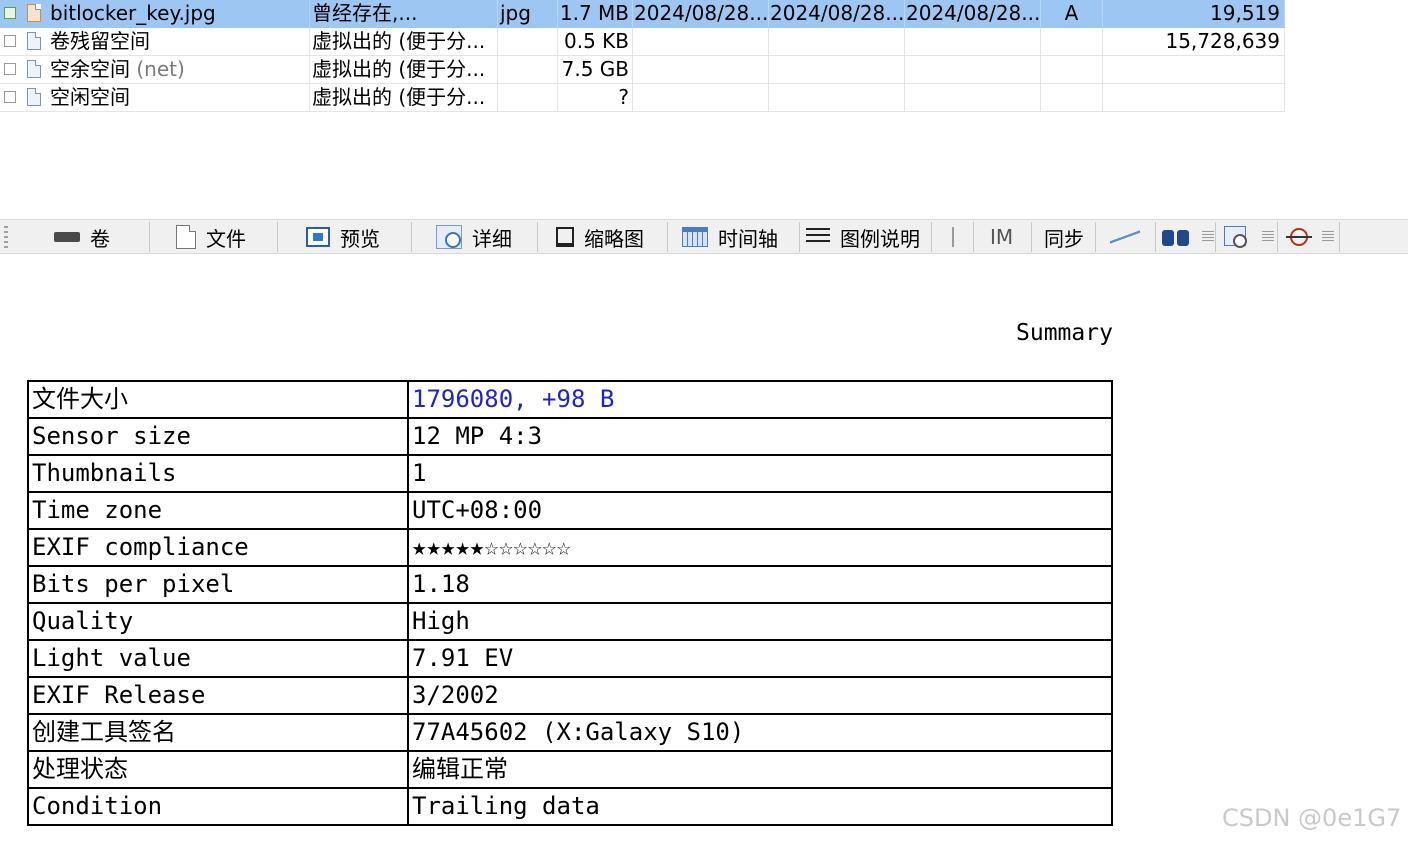  What do you see at coordinates (1194, 69) in the screenshot?
I see `file-sector` at bounding box center [1194, 69].